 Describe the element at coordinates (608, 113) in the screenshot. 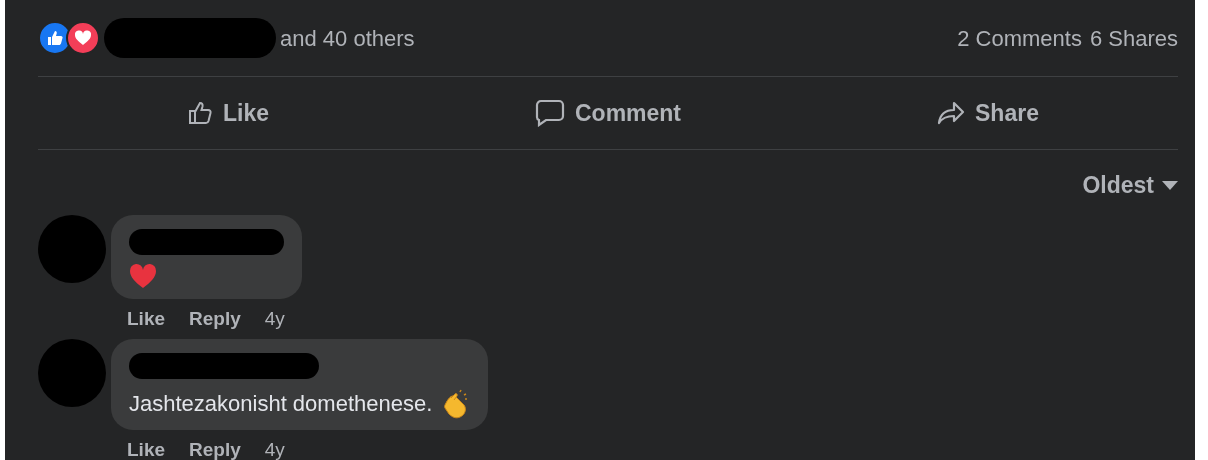

I see `comment-button: Comment` at that location.